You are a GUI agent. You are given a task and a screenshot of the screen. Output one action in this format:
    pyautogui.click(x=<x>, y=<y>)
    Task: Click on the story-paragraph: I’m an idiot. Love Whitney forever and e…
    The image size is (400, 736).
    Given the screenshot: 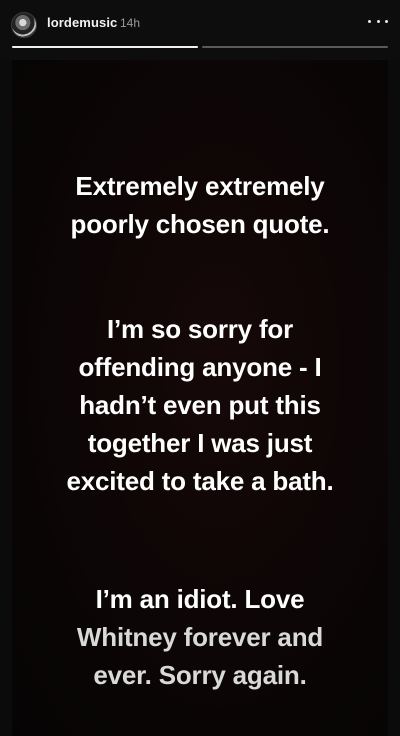 What is the action you would take?
    pyautogui.click(x=200, y=637)
    